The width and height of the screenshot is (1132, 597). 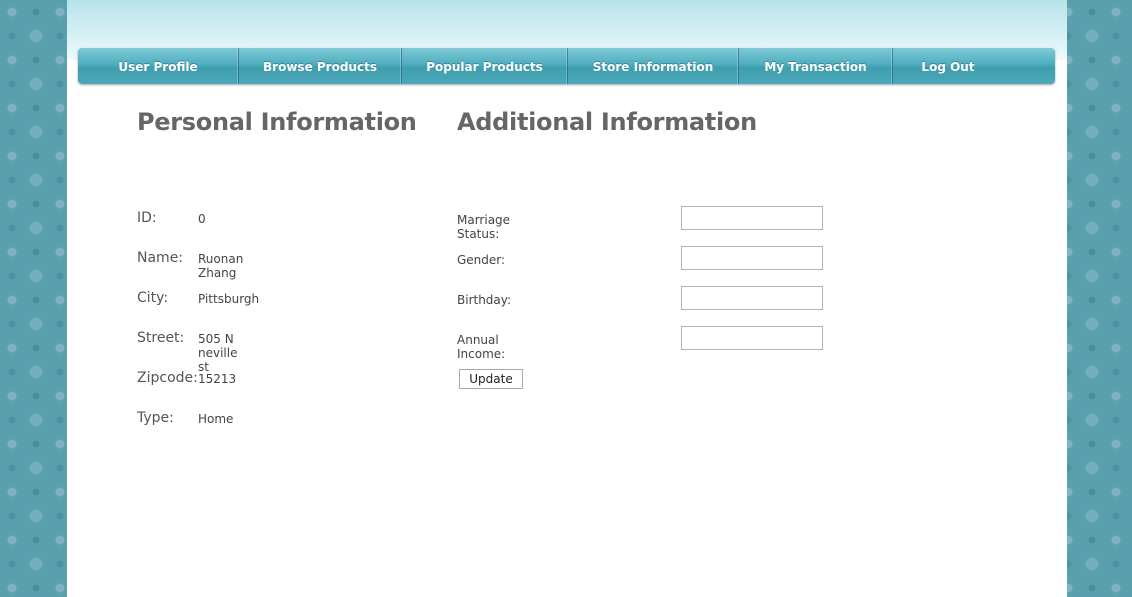 I want to click on city-value: Pittsburgh, so click(x=229, y=299).